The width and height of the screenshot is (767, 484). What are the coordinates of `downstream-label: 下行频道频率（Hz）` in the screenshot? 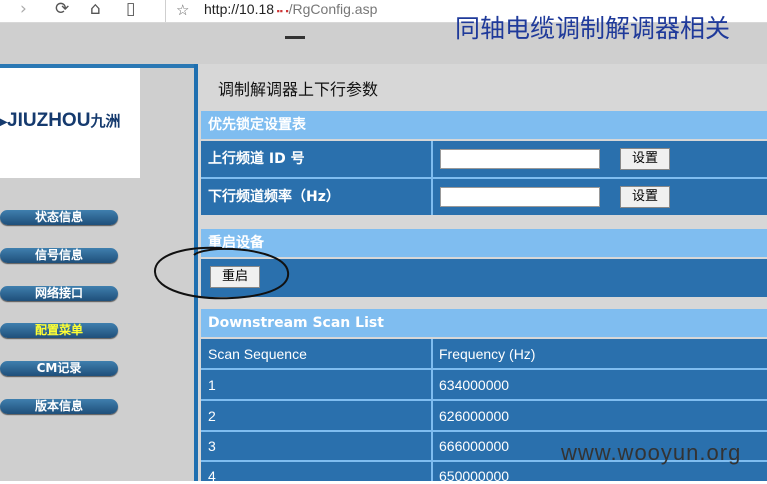 It's located at (274, 197).